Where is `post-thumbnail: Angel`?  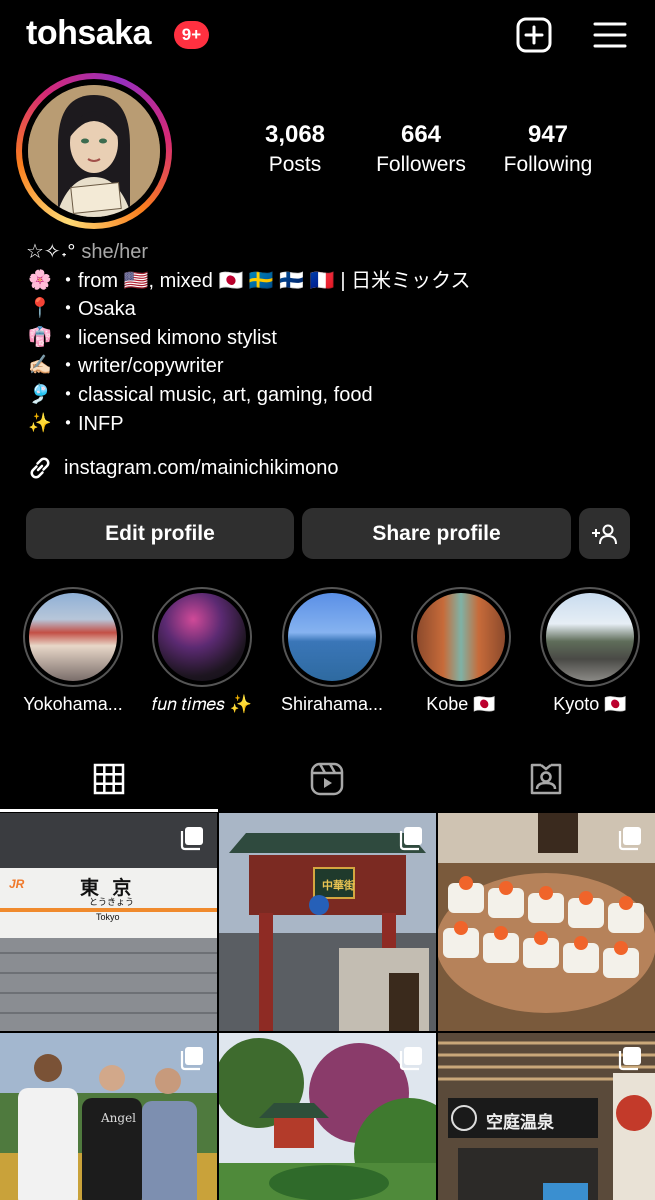 post-thumbnail: Angel is located at coordinates (108, 1116).